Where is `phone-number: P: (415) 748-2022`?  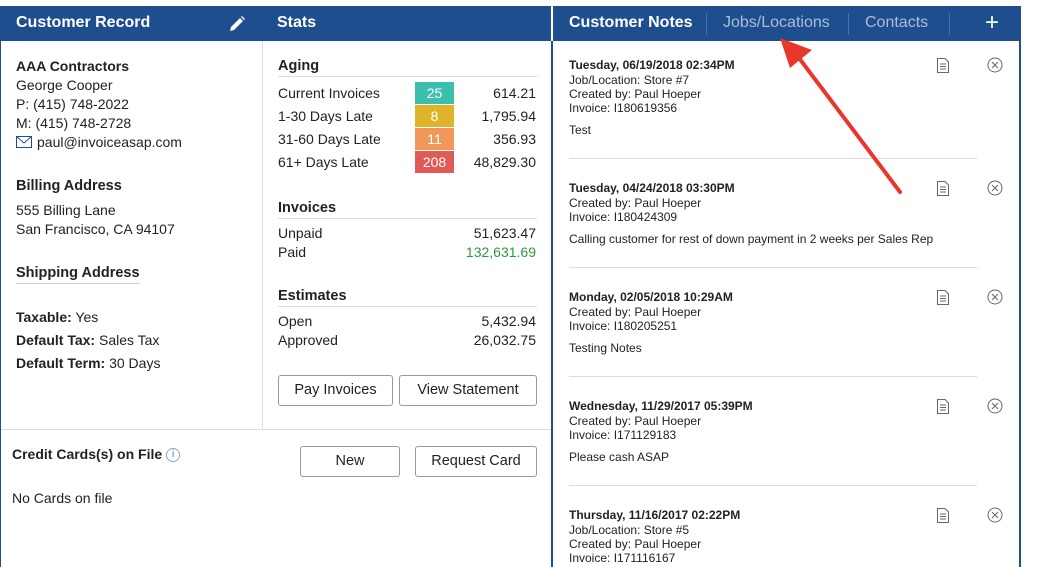 phone-number: P: (415) 748-2022 is located at coordinates (72, 104).